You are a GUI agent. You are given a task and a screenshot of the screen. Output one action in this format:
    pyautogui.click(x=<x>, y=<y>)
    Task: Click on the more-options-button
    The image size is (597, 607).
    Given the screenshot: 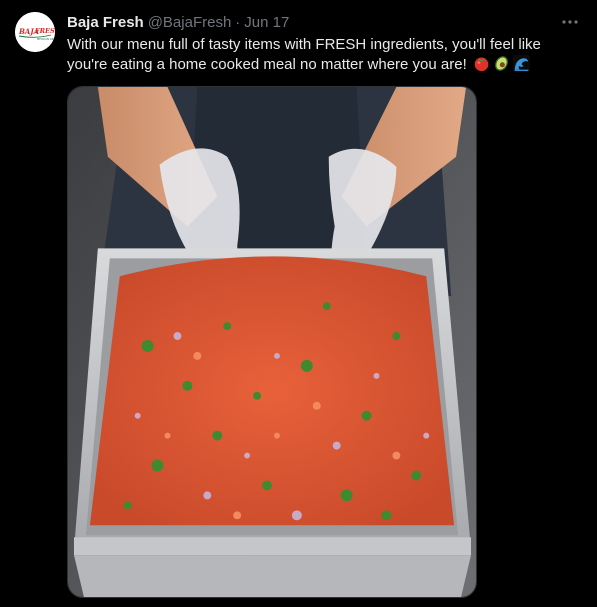 What is the action you would take?
    pyautogui.click(x=570, y=22)
    